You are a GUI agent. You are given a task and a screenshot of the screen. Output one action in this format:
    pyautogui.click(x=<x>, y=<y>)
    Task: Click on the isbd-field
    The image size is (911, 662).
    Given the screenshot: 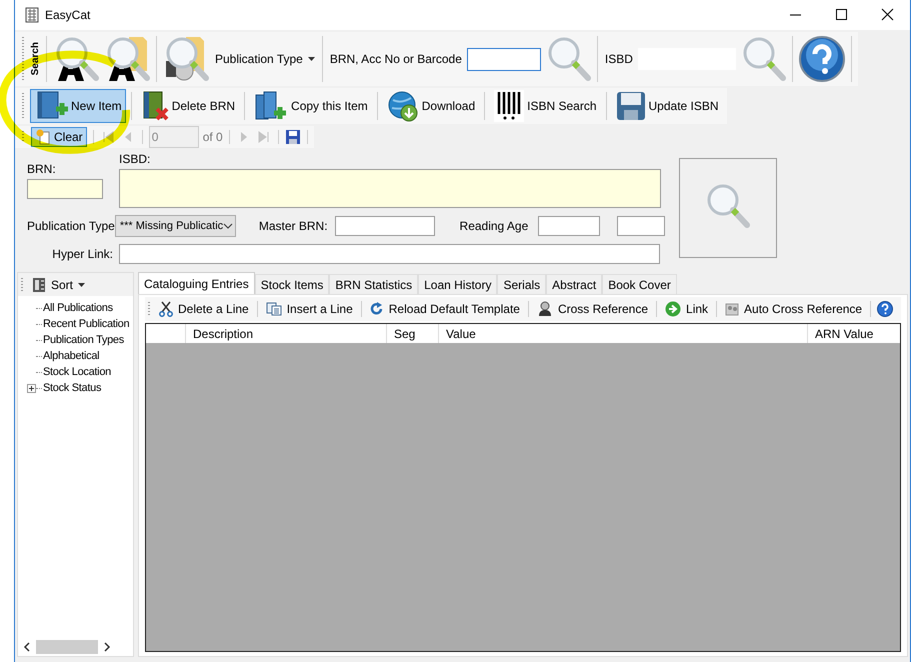 What is the action you would take?
    pyautogui.click(x=390, y=188)
    